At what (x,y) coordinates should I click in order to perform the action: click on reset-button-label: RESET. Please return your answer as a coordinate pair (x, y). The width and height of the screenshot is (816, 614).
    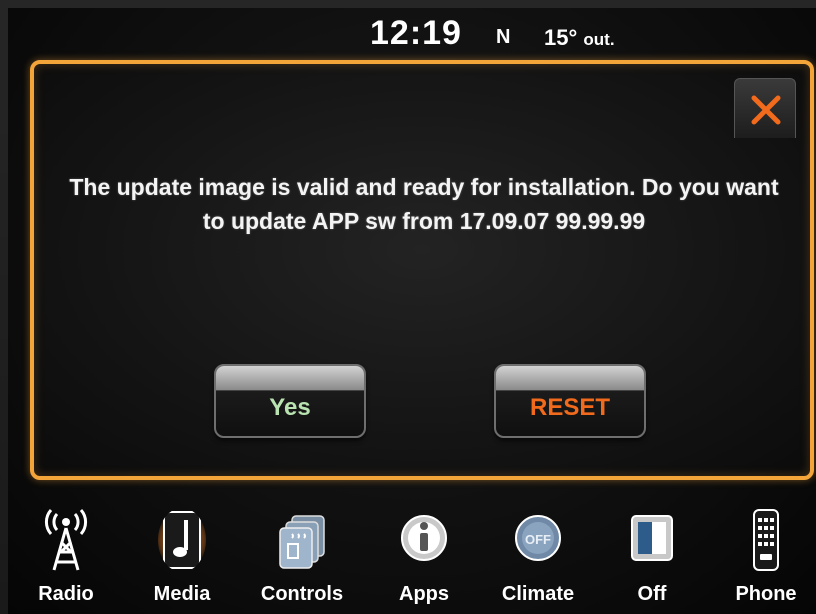
    Looking at the image, I should click on (569, 407).